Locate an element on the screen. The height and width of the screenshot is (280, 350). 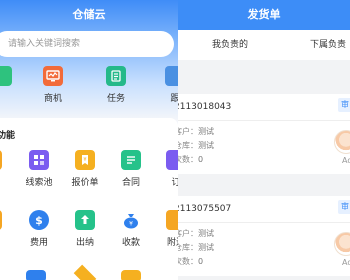
quick-item-opportunity: 商机 is located at coordinates (53, 85).